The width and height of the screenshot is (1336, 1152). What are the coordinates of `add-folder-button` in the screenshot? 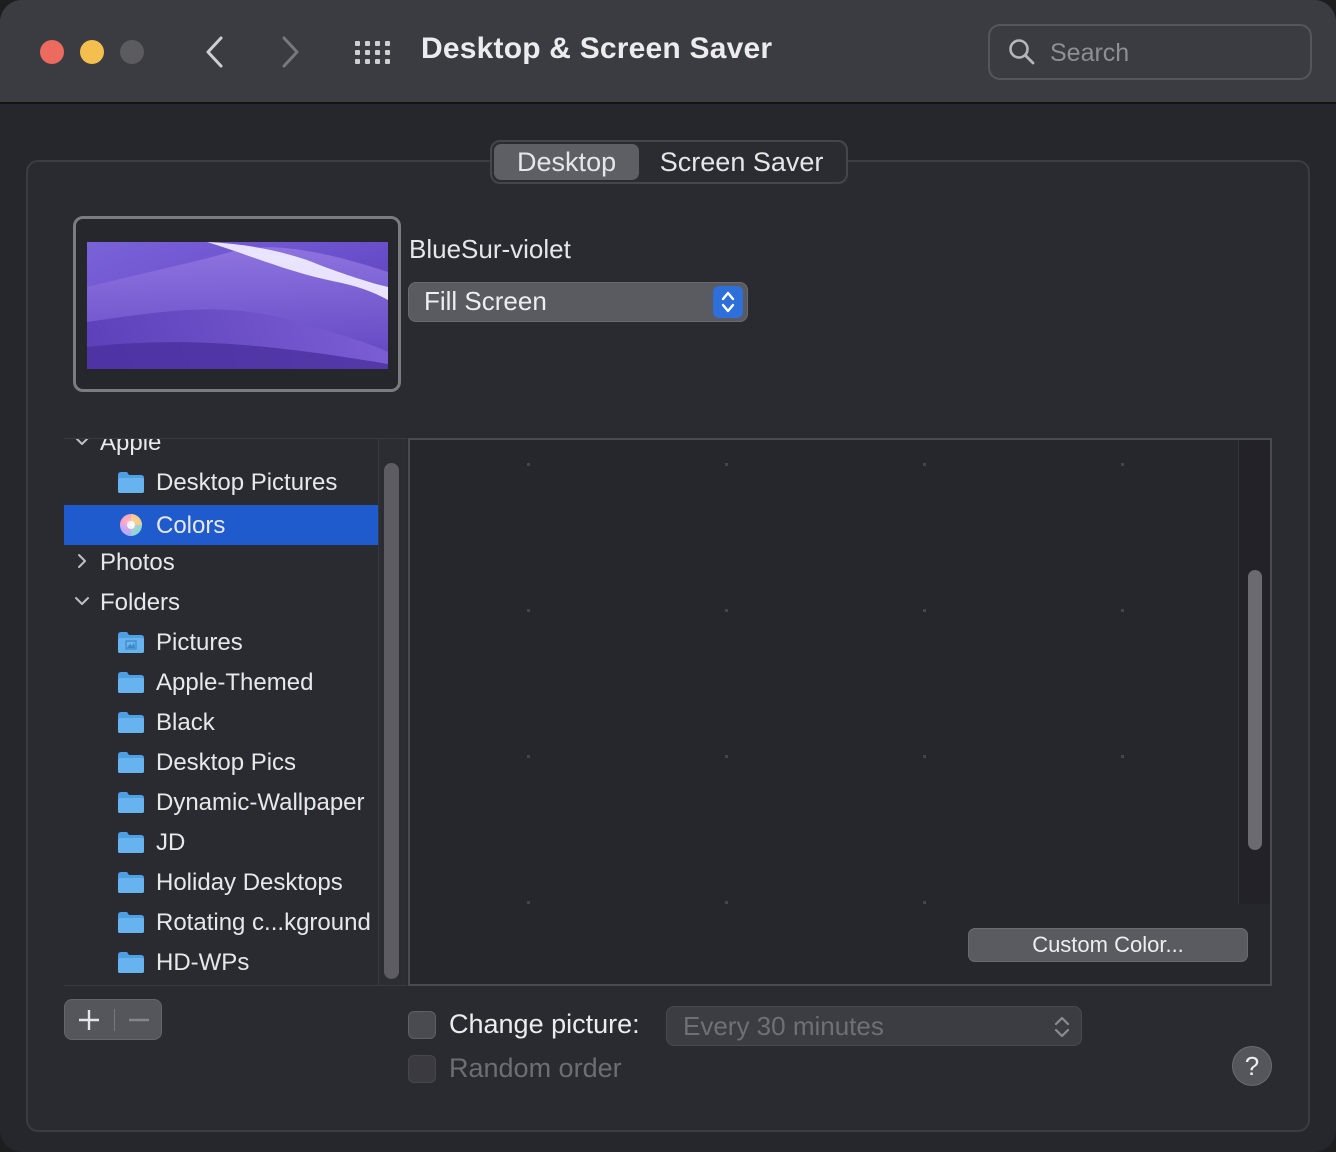 It's located at (89, 1020).